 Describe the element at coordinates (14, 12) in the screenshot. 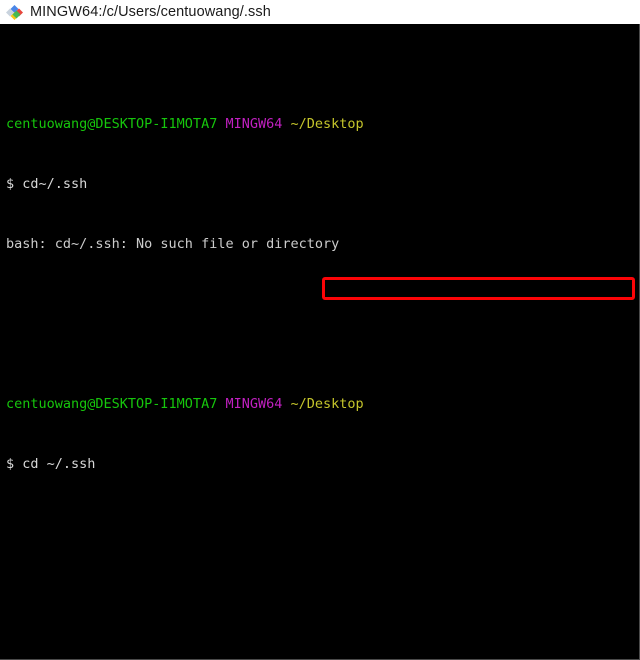

I see `mintty-diamond-icon` at that location.